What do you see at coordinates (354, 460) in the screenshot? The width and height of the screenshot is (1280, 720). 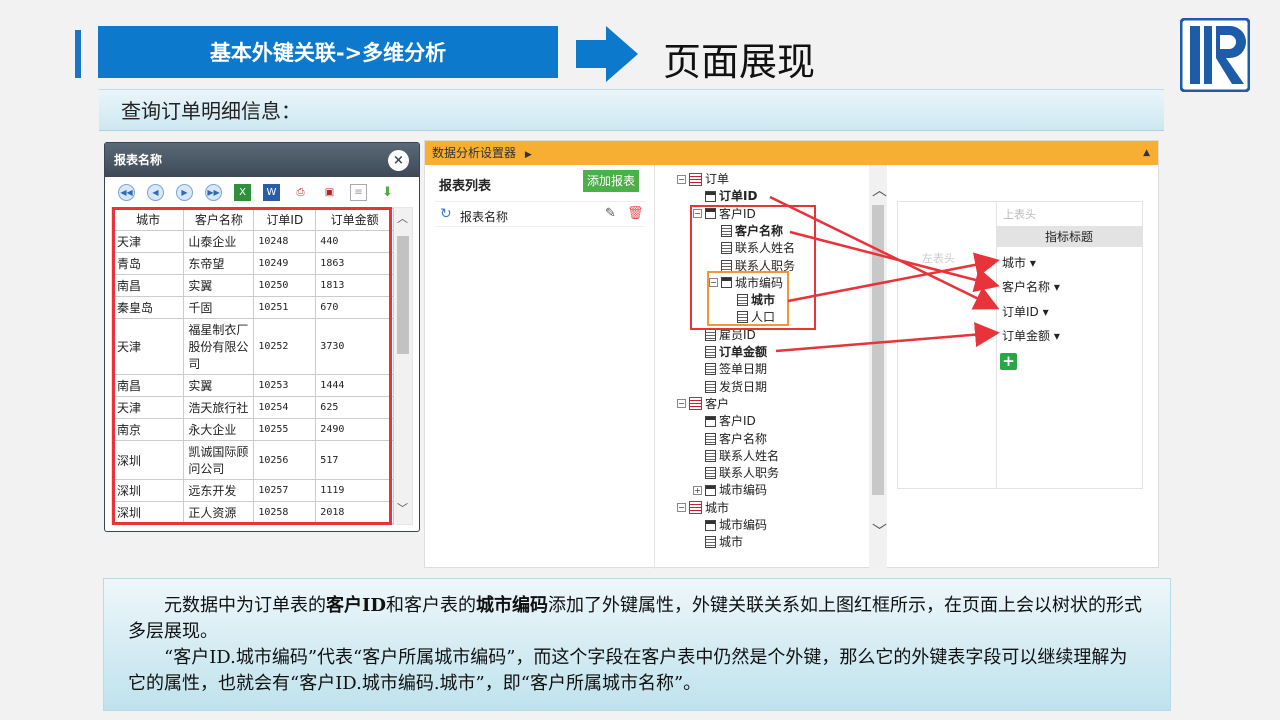 I see `table-cell: 517` at bounding box center [354, 460].